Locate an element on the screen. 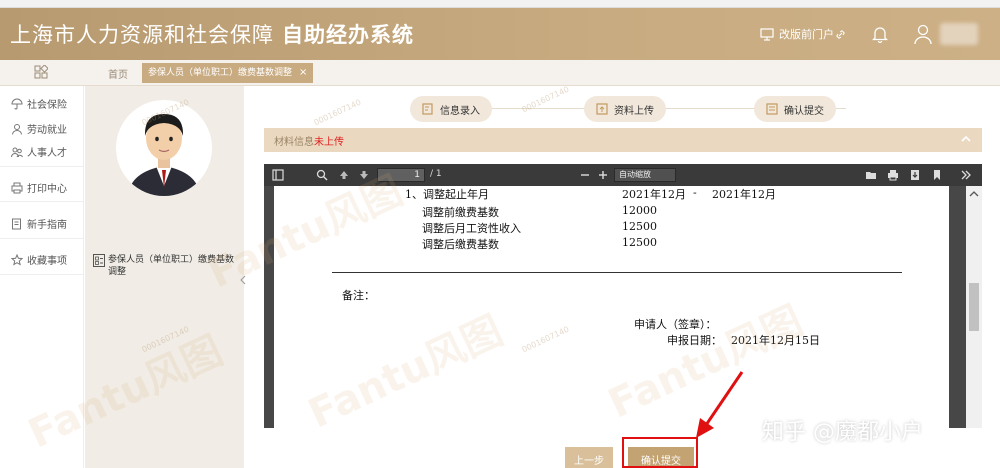 This screenshot has width=1000, height=468. sidebar-item-label: 人事人才 is located at coordinates (47, 153).